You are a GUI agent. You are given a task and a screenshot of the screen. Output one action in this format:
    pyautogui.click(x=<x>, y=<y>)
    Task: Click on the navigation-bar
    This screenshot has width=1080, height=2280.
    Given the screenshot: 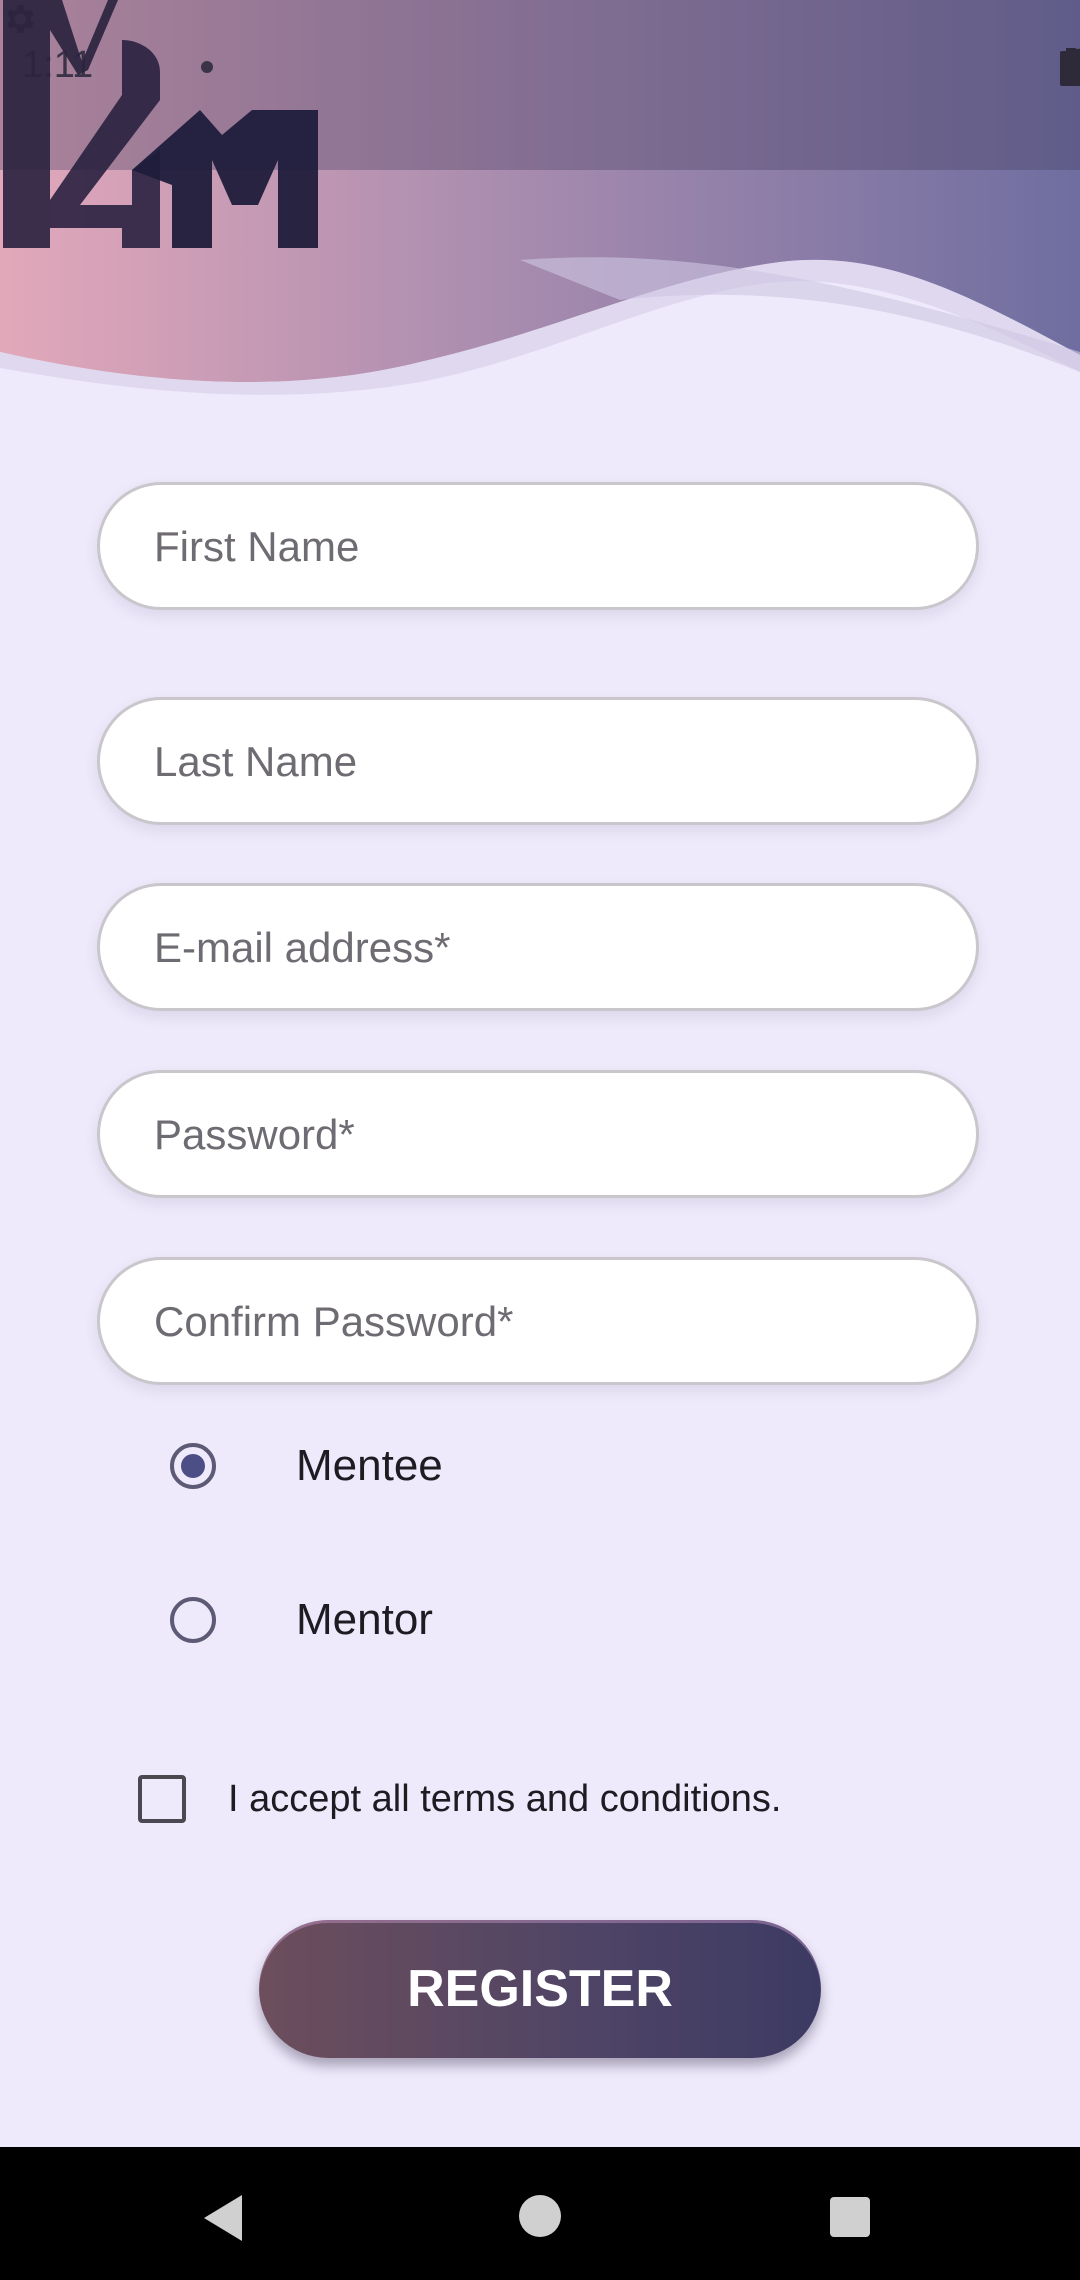 What is the action you would take?
    pyautogui.click(x=540, y=2213)
    